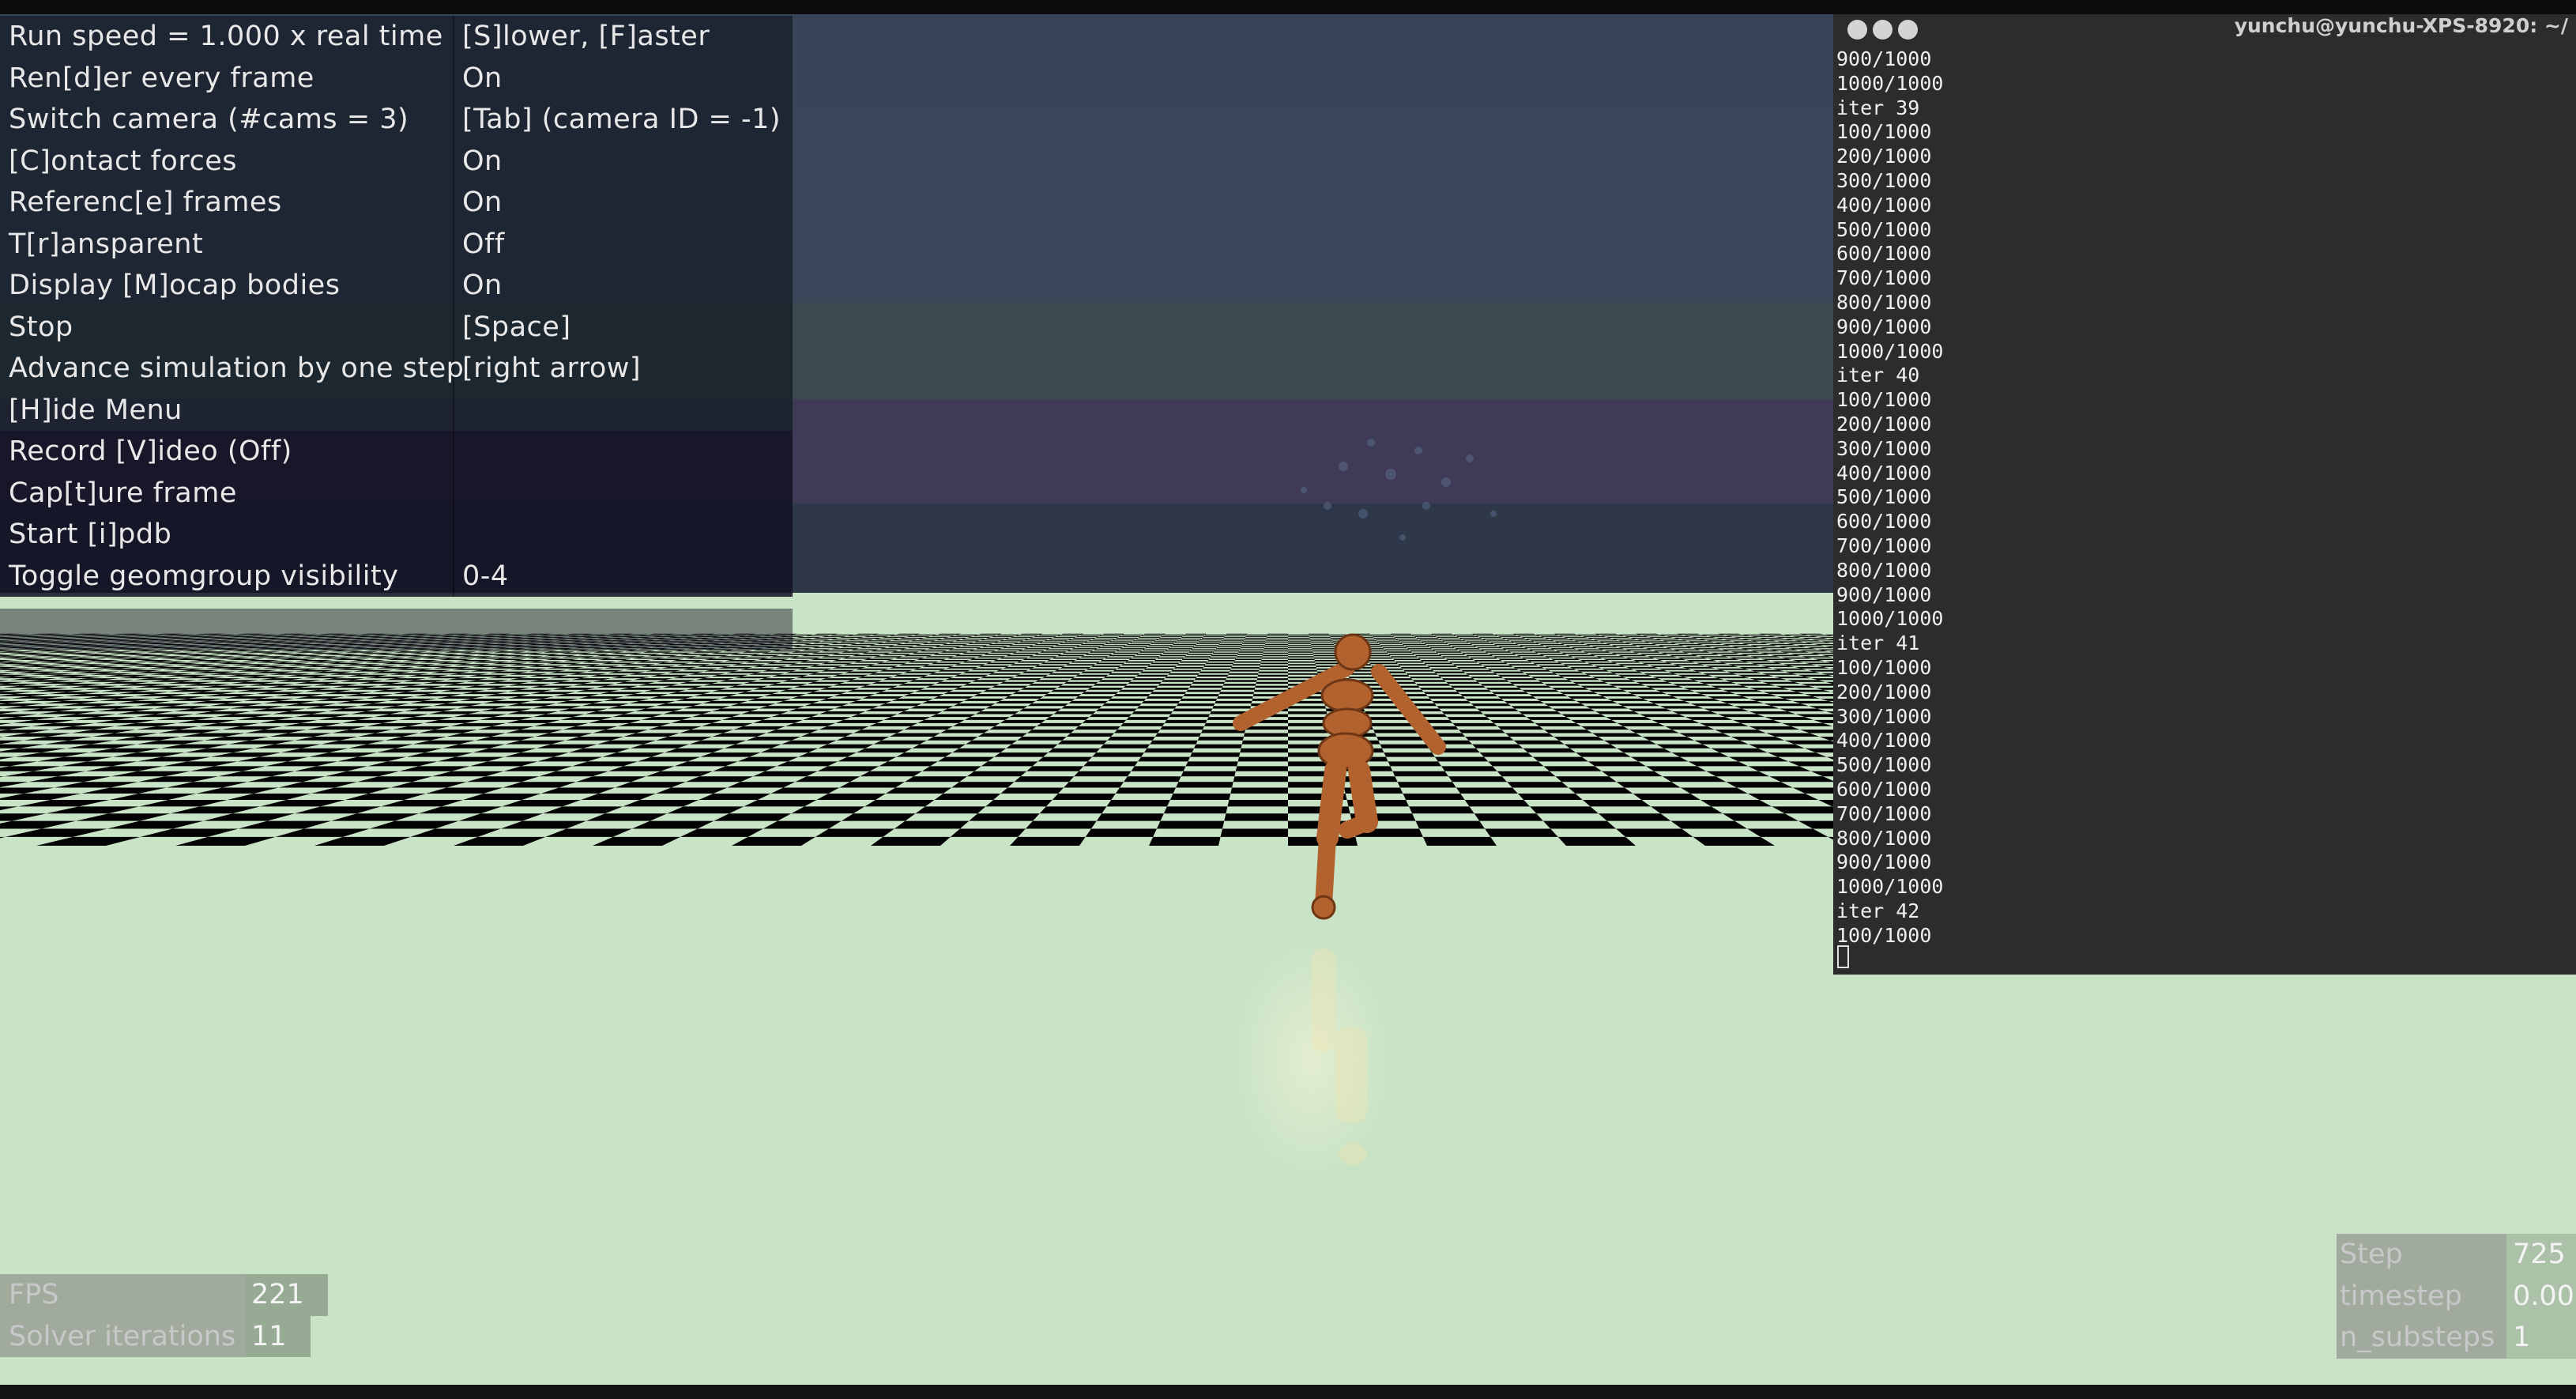  Describe the element at coordinates (2541, 1255) in the screenshot. I see `step-value: 725` at that location.